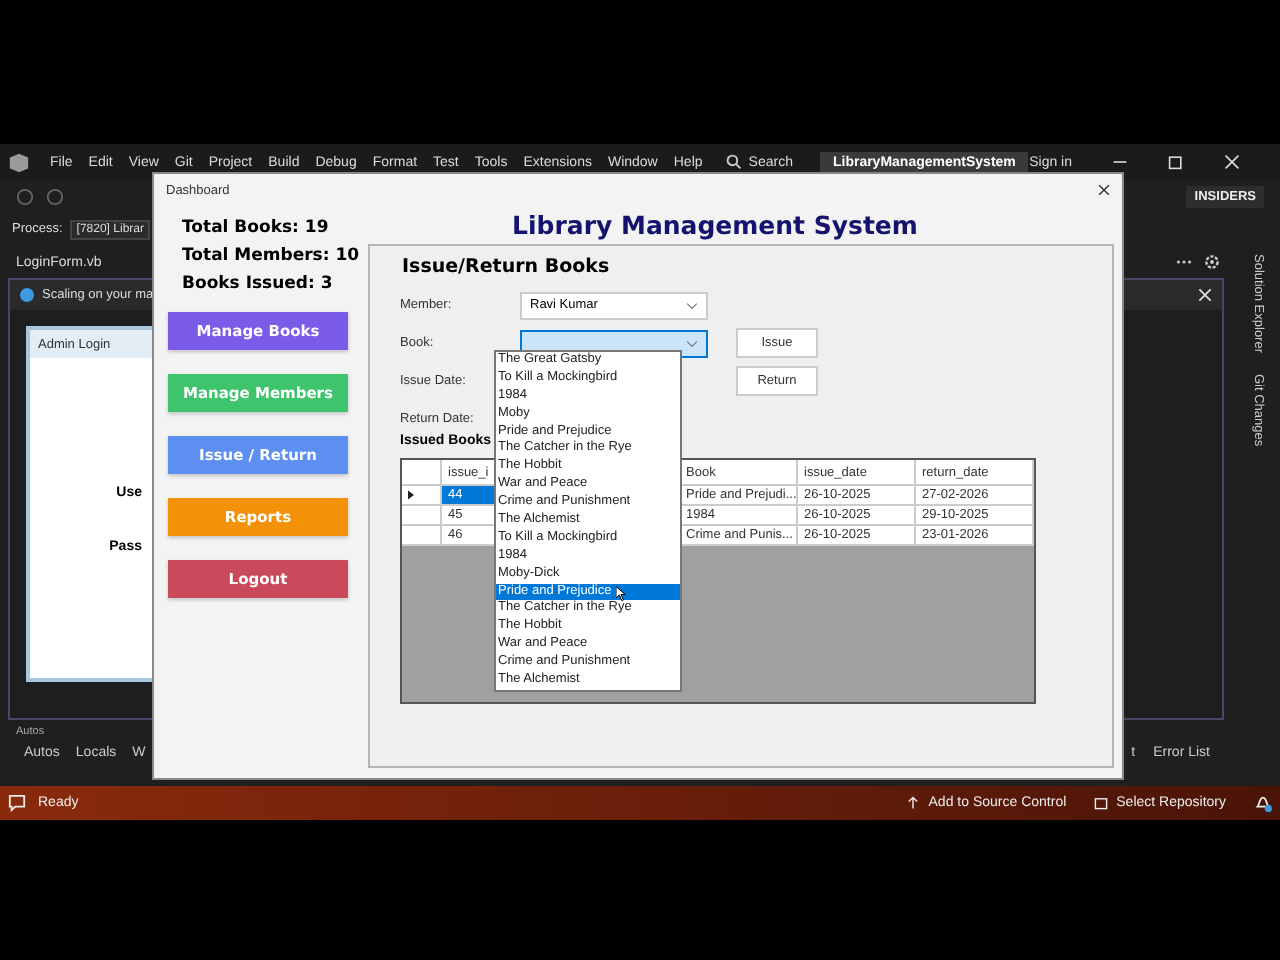 The image size is (1280, 960). Describe the element at coordinates (913, 803) in the screenshot. I see `up-arrow-icon` at that location.